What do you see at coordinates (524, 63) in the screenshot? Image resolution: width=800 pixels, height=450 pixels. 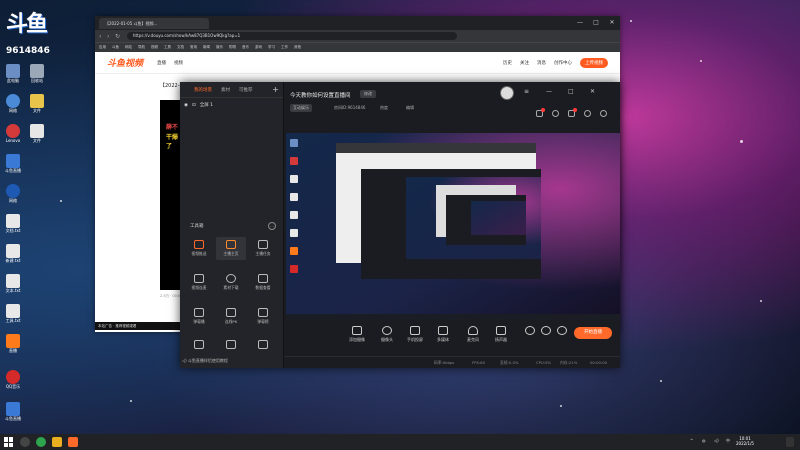 I see `site-menu-item: 关注` at bounding box center [524, 63].